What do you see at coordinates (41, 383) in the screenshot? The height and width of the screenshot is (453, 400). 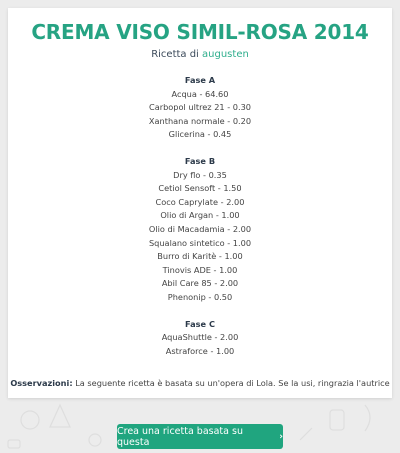 I see `notes-label: Osservazioni:` at bounding box center [41, 383].